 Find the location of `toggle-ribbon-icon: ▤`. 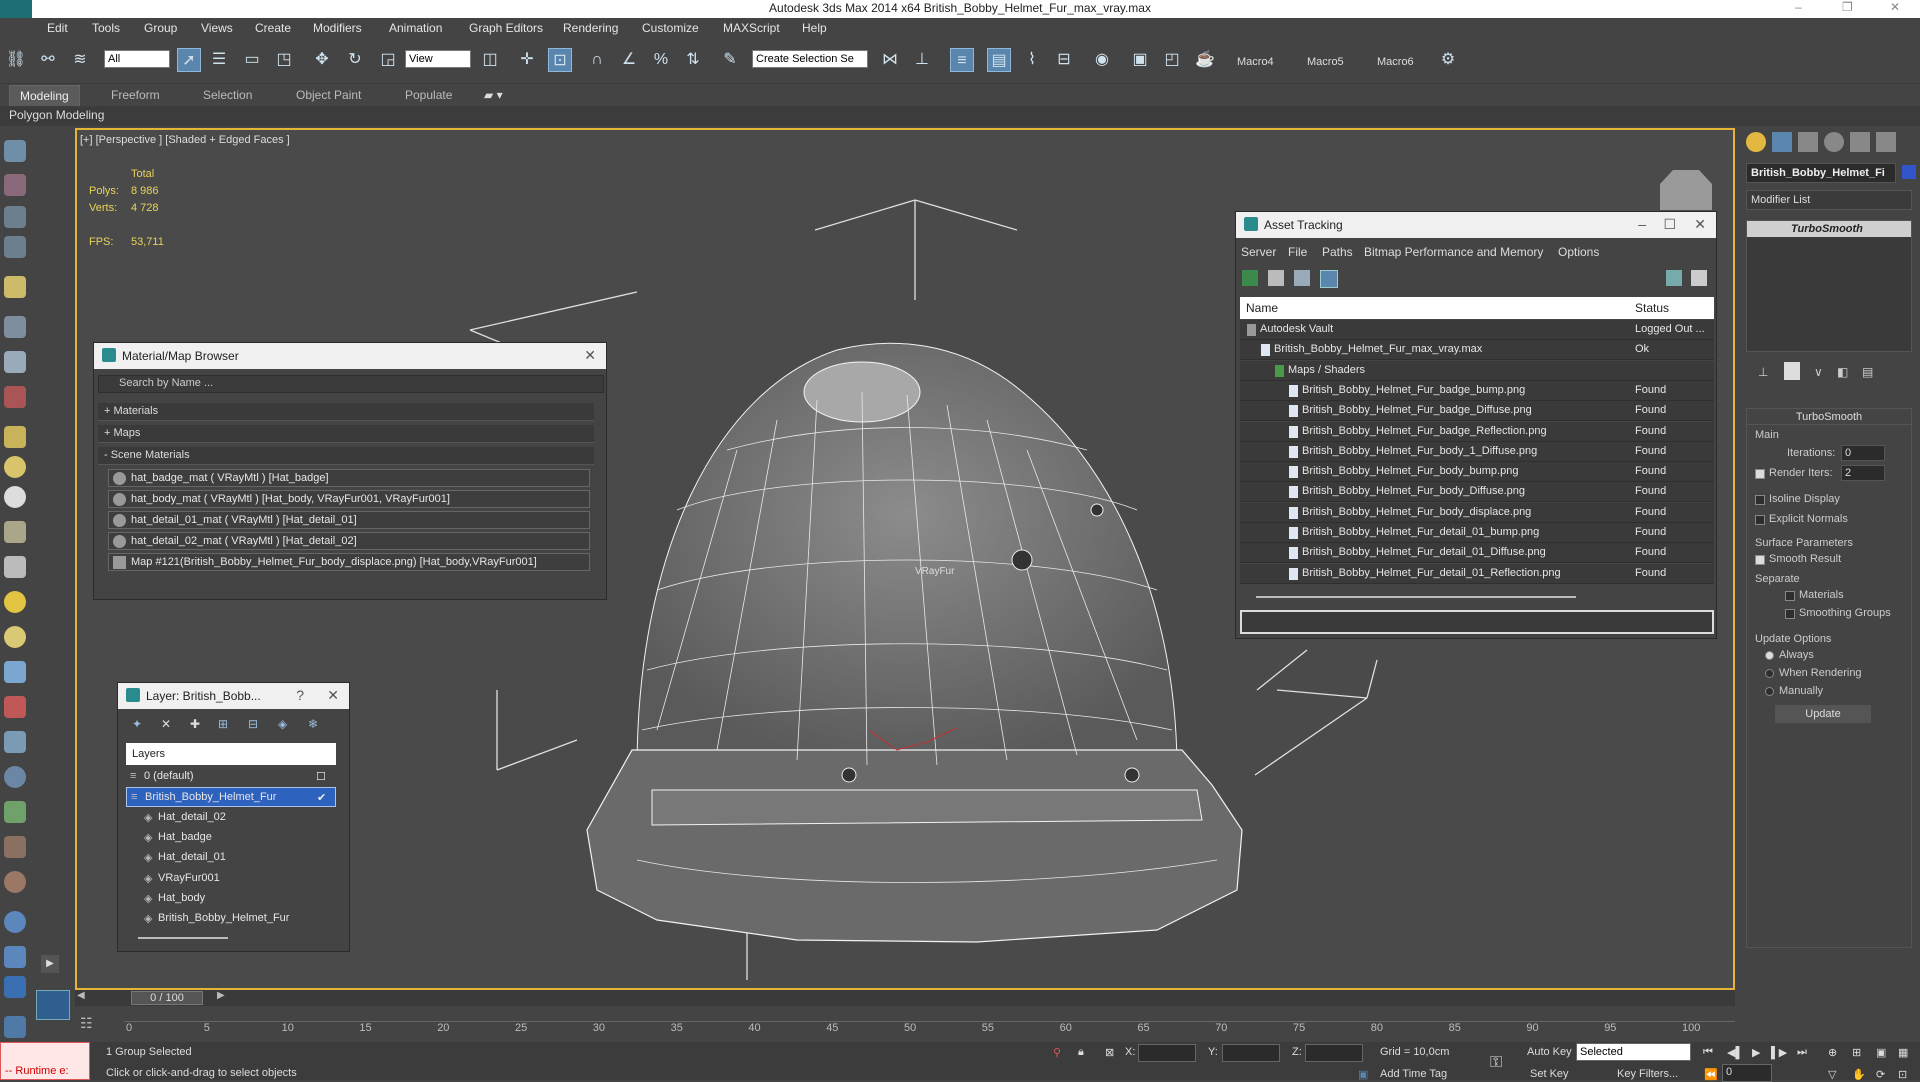

toggle-ribbon-icon: ▤ is located at coordinates (999, 60).